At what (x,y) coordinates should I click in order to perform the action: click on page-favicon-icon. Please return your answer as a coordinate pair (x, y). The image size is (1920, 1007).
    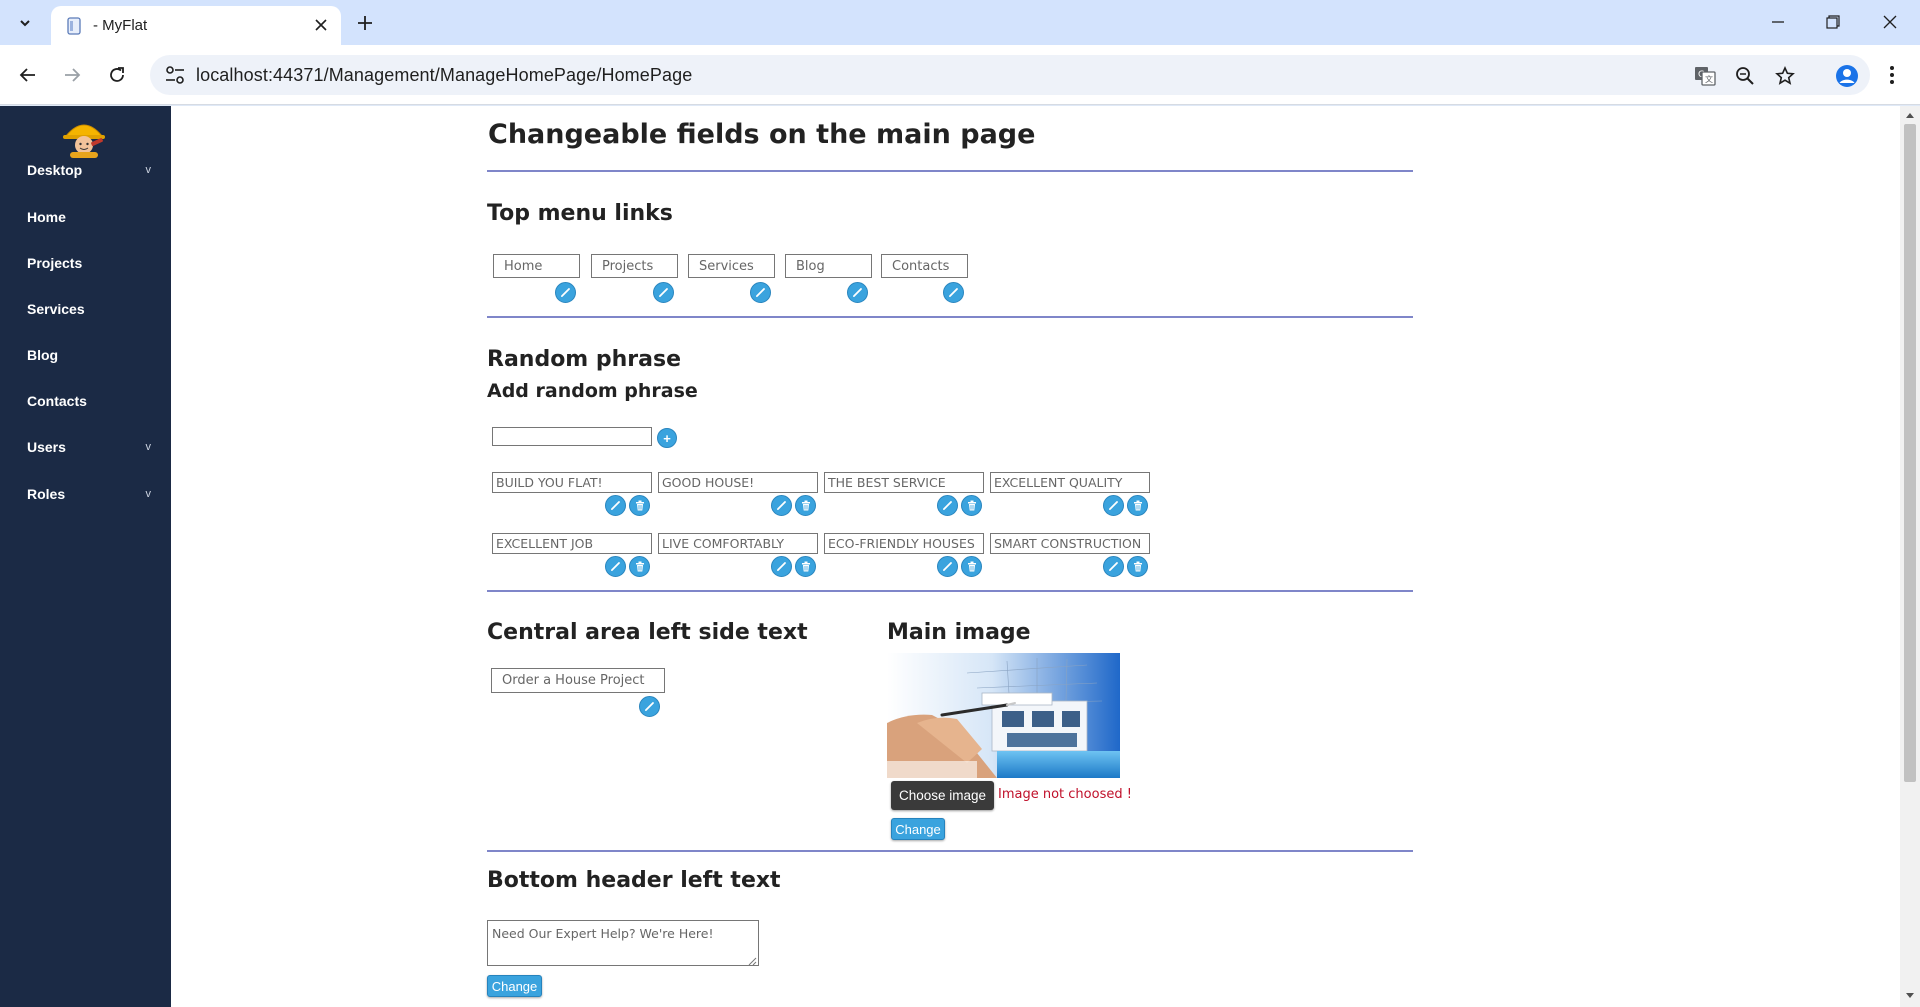
    Looking at the image, I should click on (74, 25).